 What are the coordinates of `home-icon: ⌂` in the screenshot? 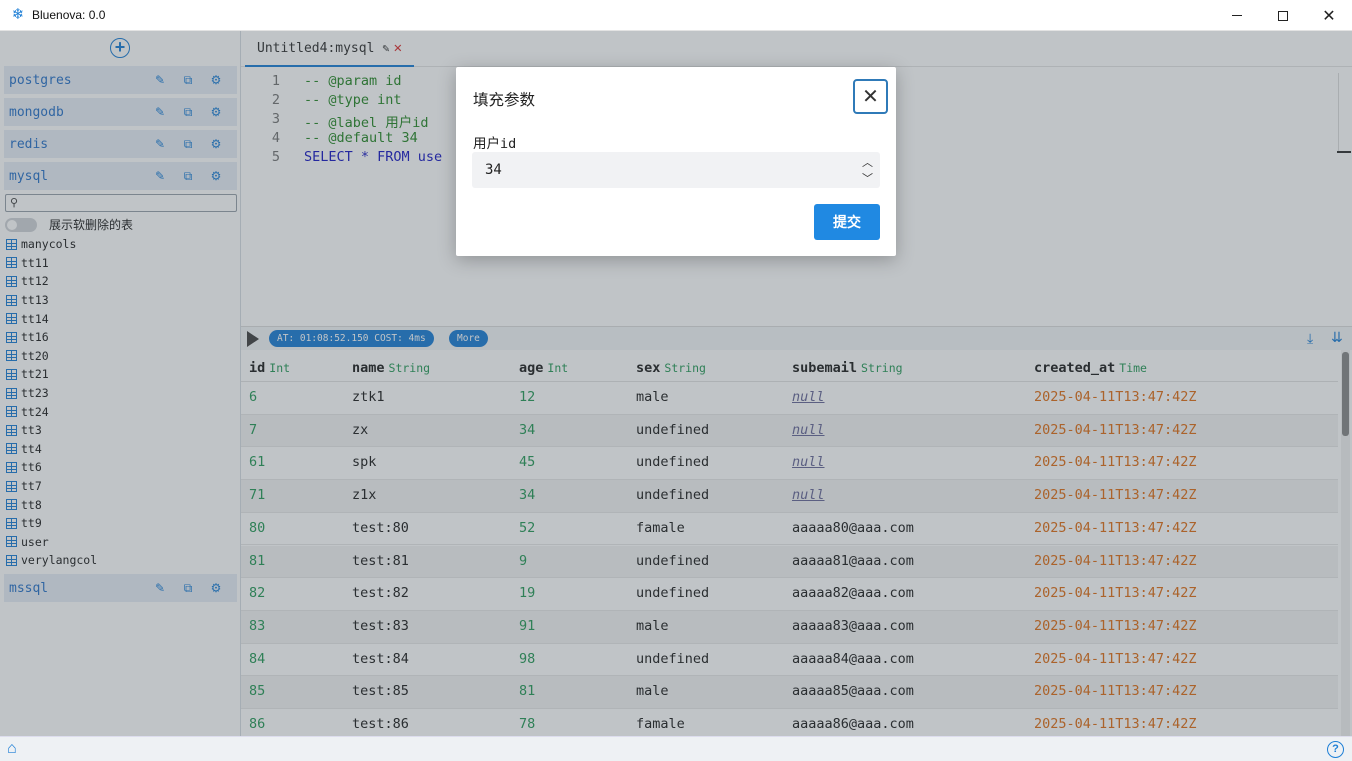 It's located at (12, 749).